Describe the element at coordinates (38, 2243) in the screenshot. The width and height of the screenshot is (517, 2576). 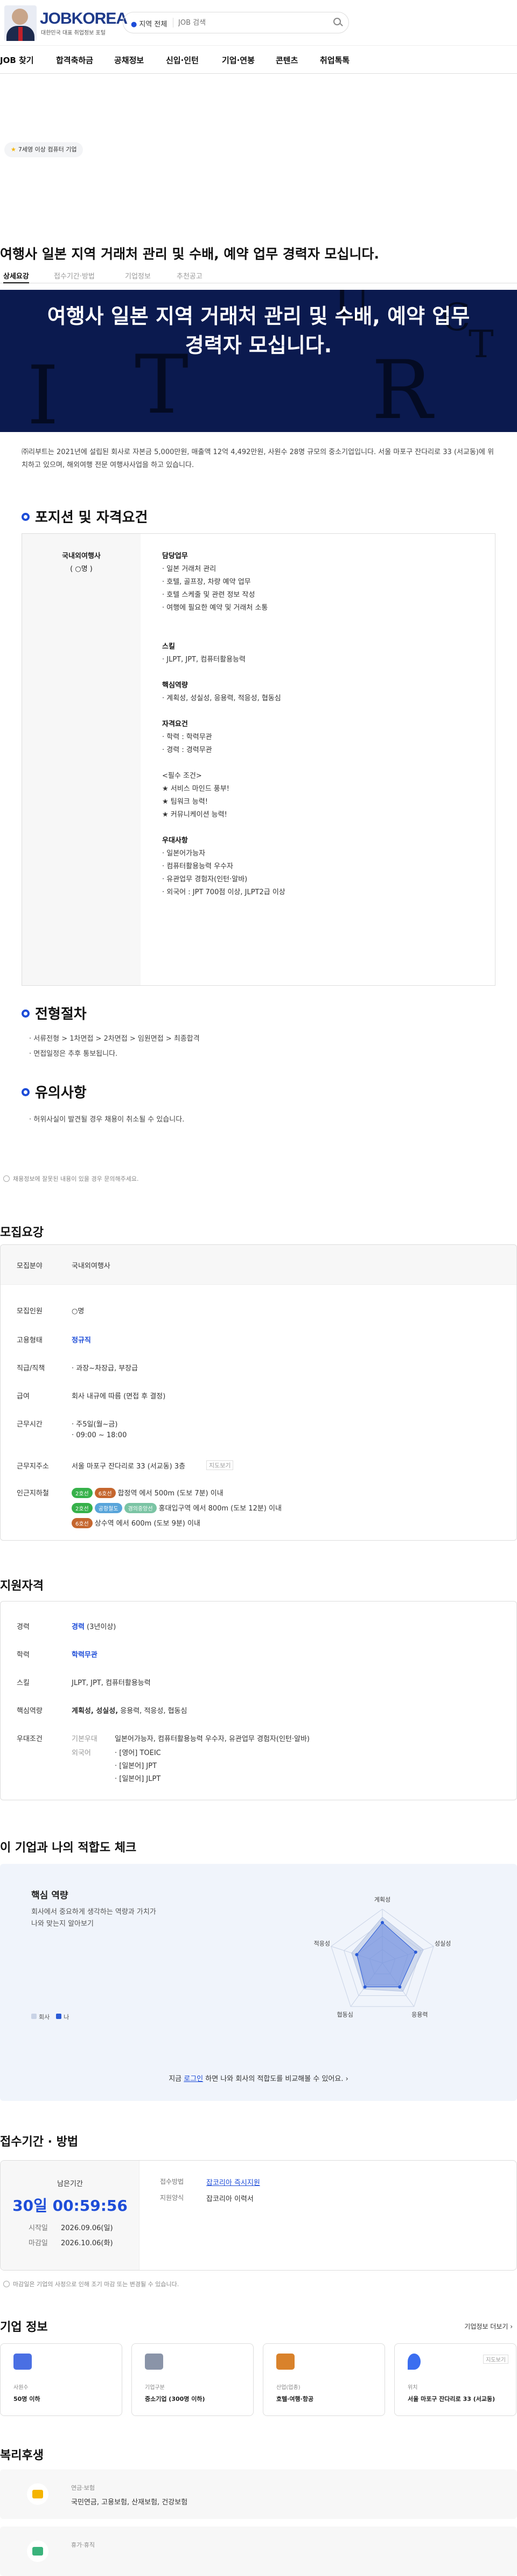
I see `end-label: 마감일` at that location.